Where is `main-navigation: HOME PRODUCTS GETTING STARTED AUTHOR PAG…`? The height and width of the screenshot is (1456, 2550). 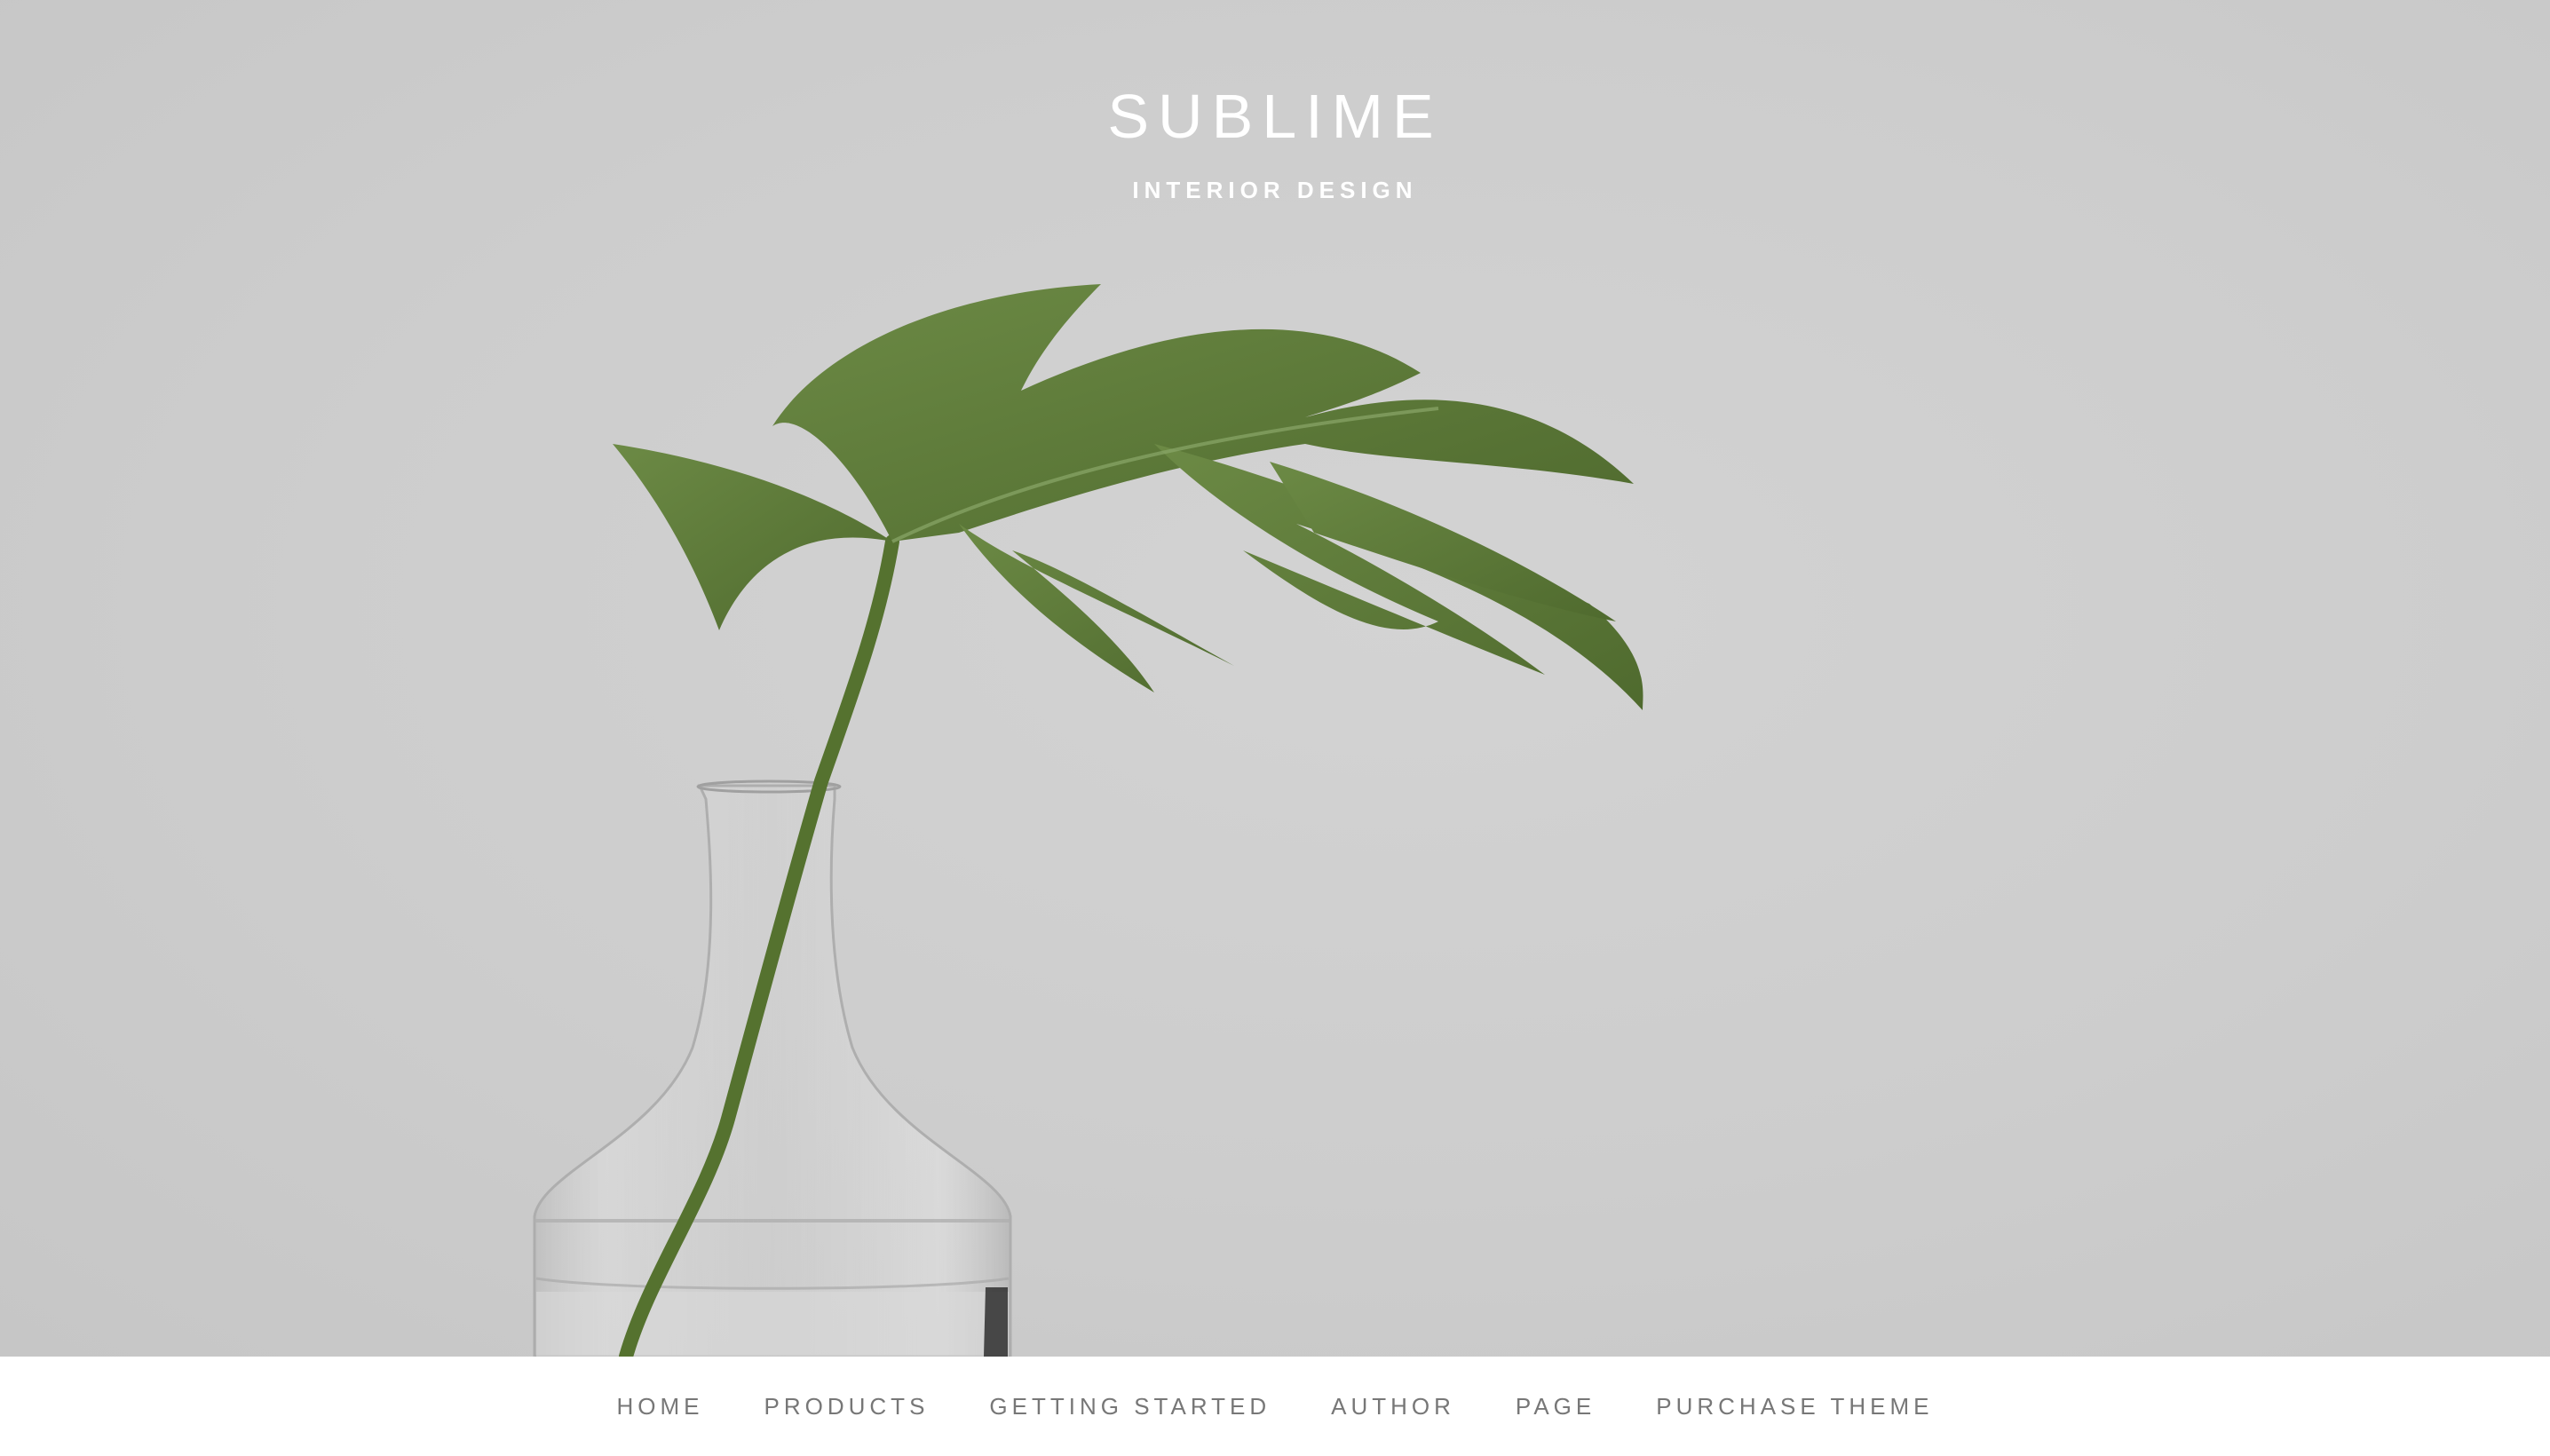 main-navigation: HOME PRODUCTS GETTING STARTED AUTHOR PAG… is located at coordinates (1275, 1406).